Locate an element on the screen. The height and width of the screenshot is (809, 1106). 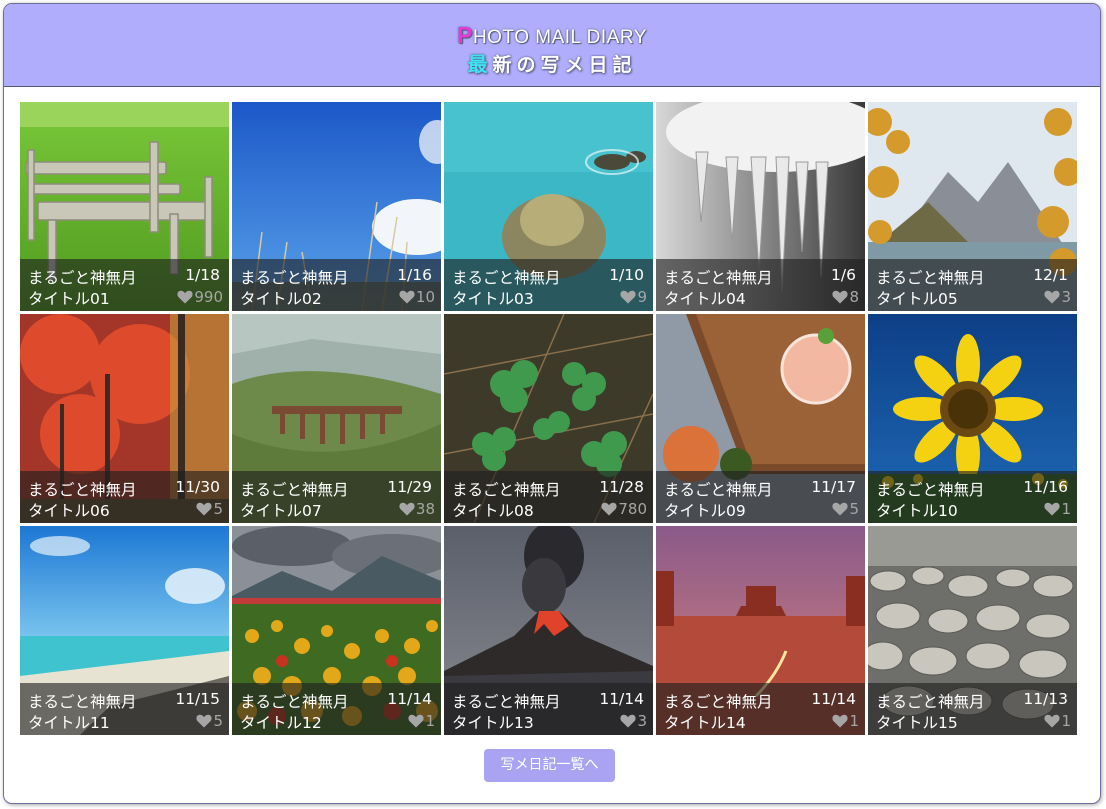
diary-card: まるごと神無月 11/30 タイトル06 5 is located at coordinates (124, 418).